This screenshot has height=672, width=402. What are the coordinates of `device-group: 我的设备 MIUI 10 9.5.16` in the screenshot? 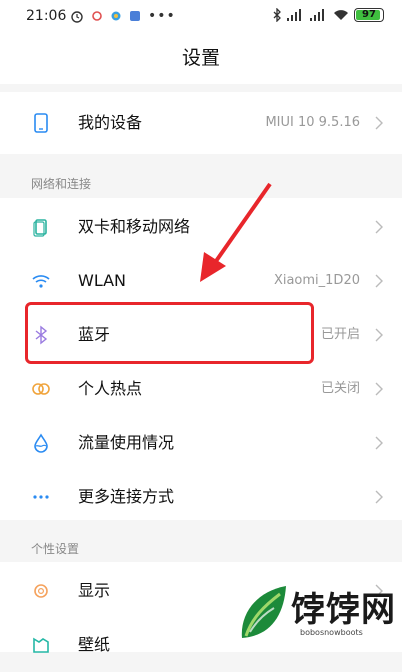 It's located at (201, 123).